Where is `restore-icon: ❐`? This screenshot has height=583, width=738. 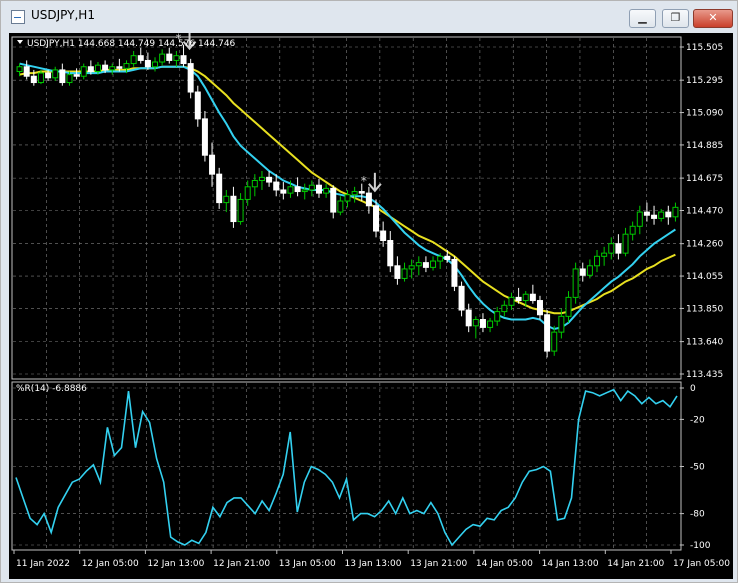 restore-icon: ❐ is located at coordinates (675, 17).